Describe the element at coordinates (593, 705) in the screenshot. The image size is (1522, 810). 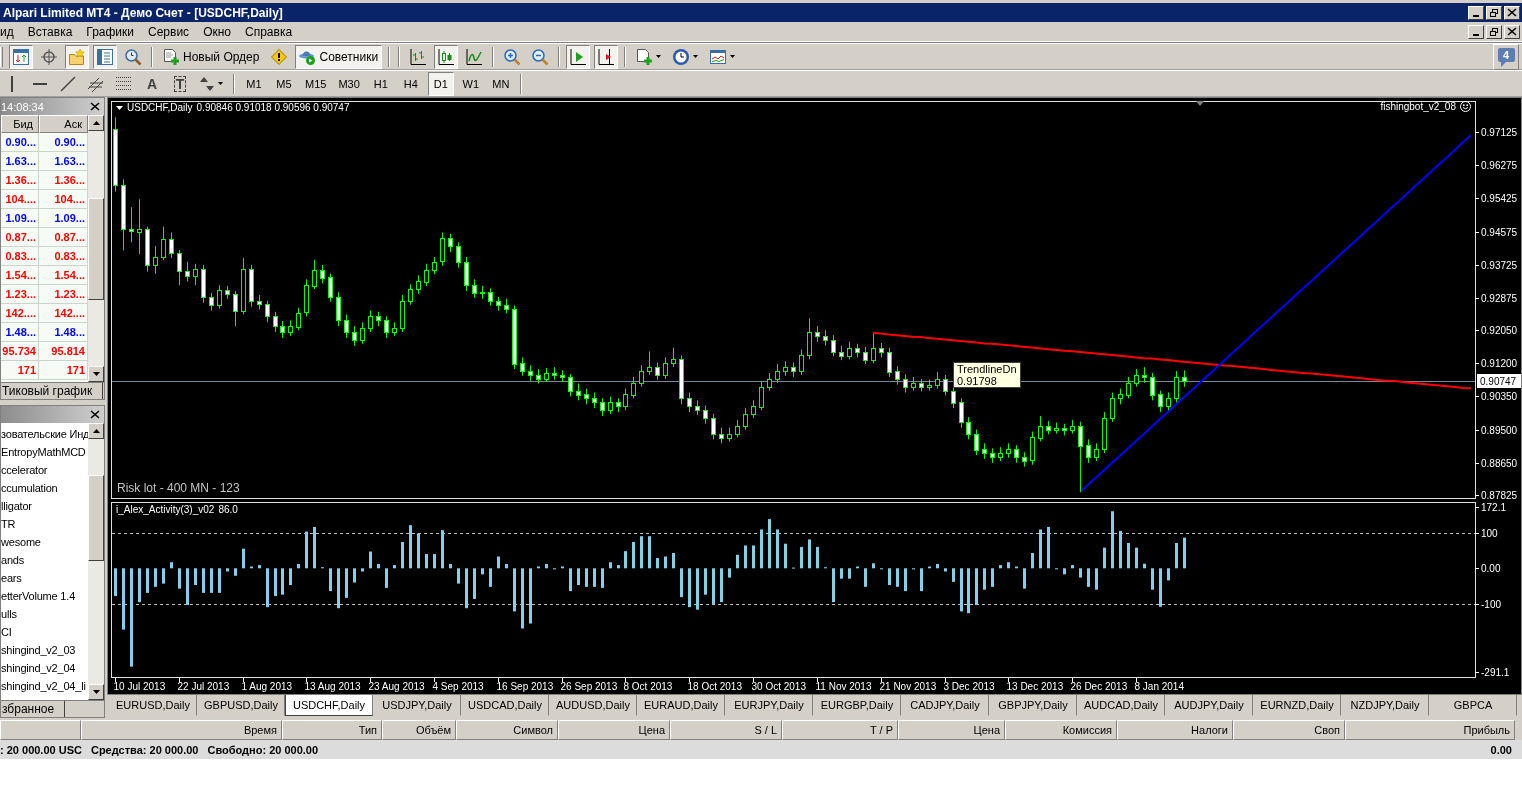
I see `chart-tab: AUDUSD,Daily` at that location.